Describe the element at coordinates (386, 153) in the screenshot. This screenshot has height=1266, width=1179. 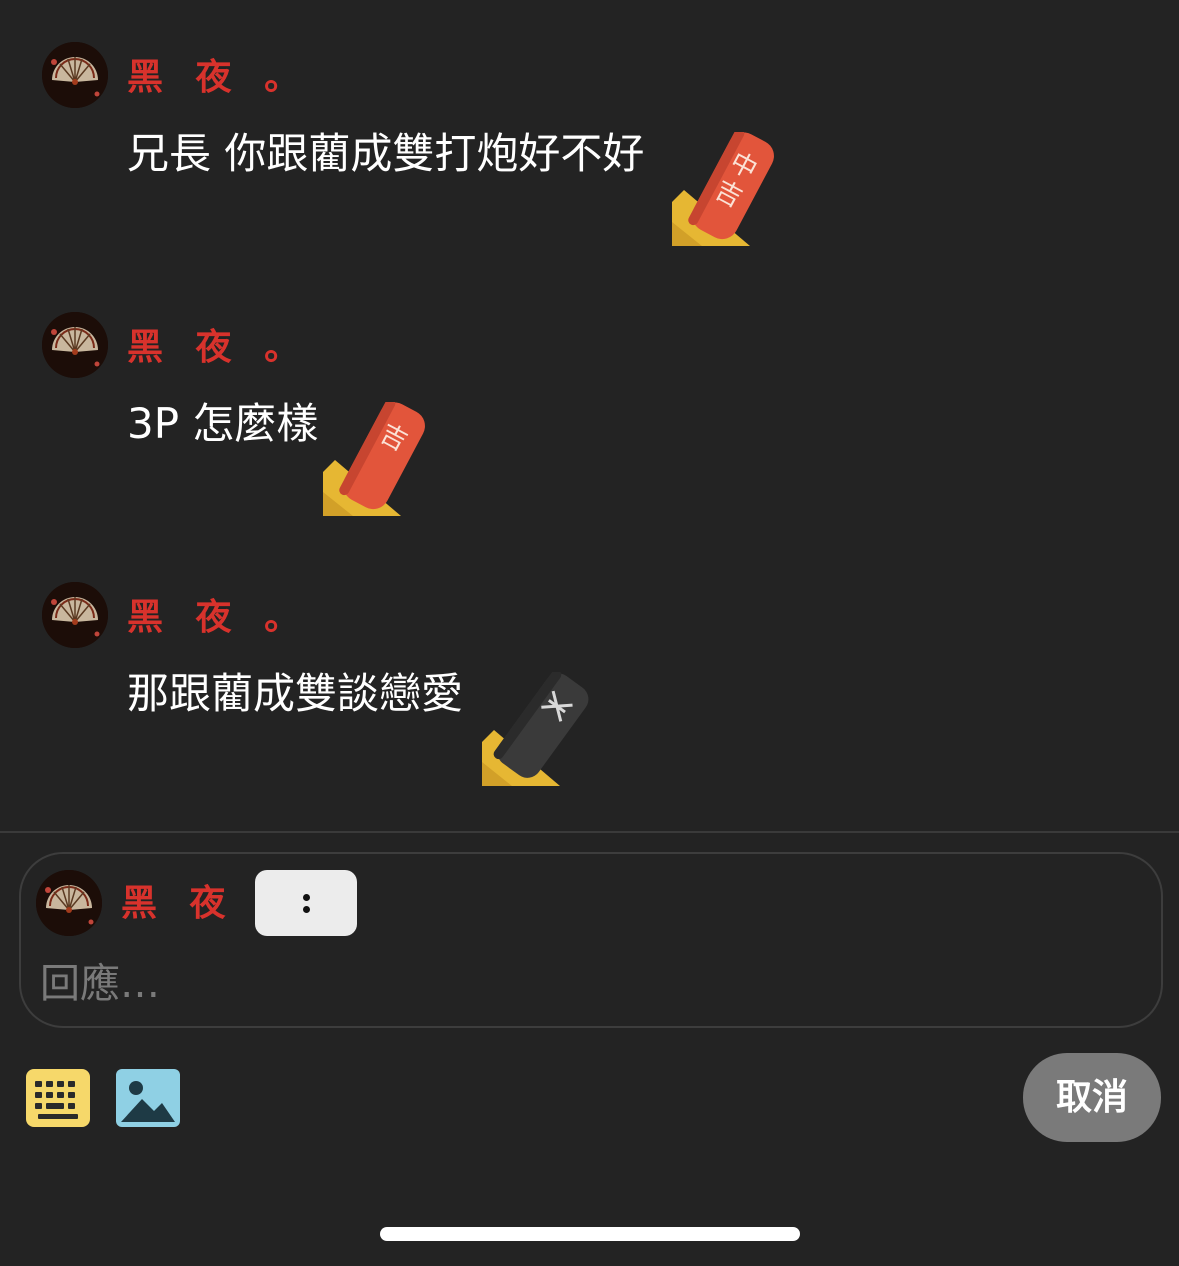
I see `message-text: 兄長 你跟藺成雙打炮好不好` at that location.